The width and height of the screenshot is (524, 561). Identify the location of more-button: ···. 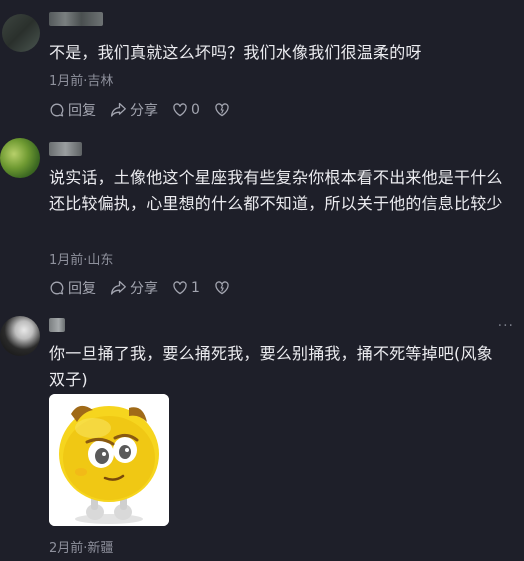
(506, 326).